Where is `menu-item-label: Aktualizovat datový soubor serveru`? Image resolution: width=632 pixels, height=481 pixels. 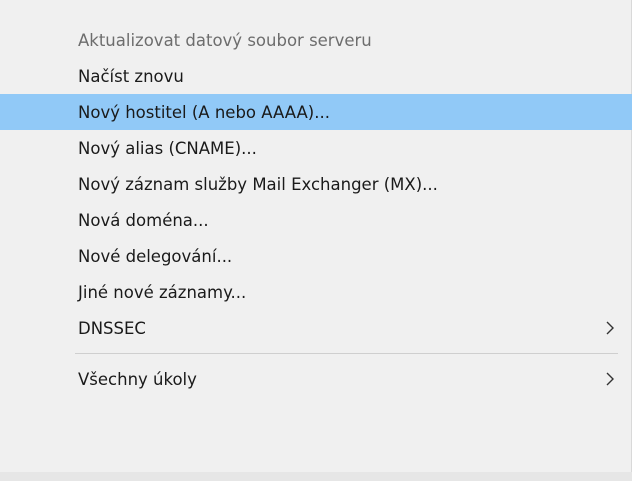
menu-item-label: Aktualizovat datový soubor serveru is located at coordinates (225, 40).